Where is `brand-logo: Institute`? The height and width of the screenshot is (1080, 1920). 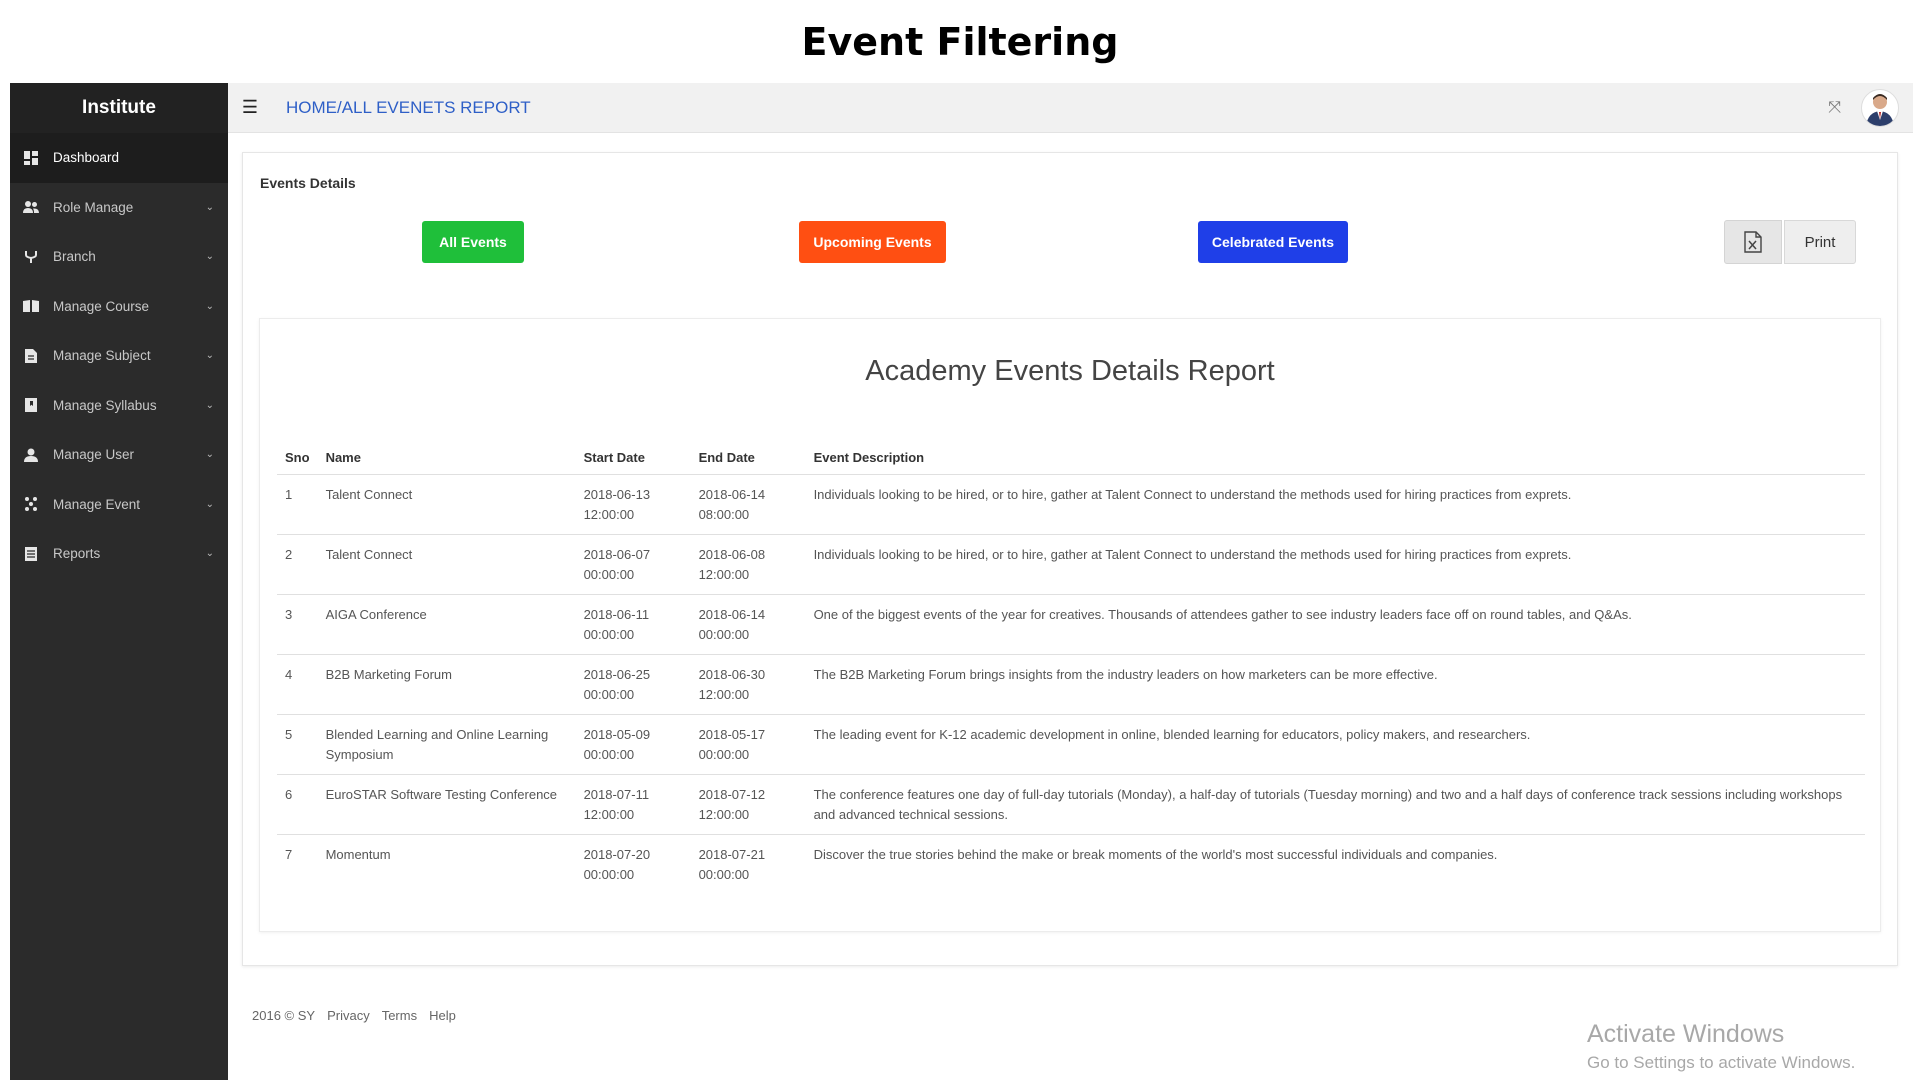 brand-logo: Institute is located at coordinates (119, 108).